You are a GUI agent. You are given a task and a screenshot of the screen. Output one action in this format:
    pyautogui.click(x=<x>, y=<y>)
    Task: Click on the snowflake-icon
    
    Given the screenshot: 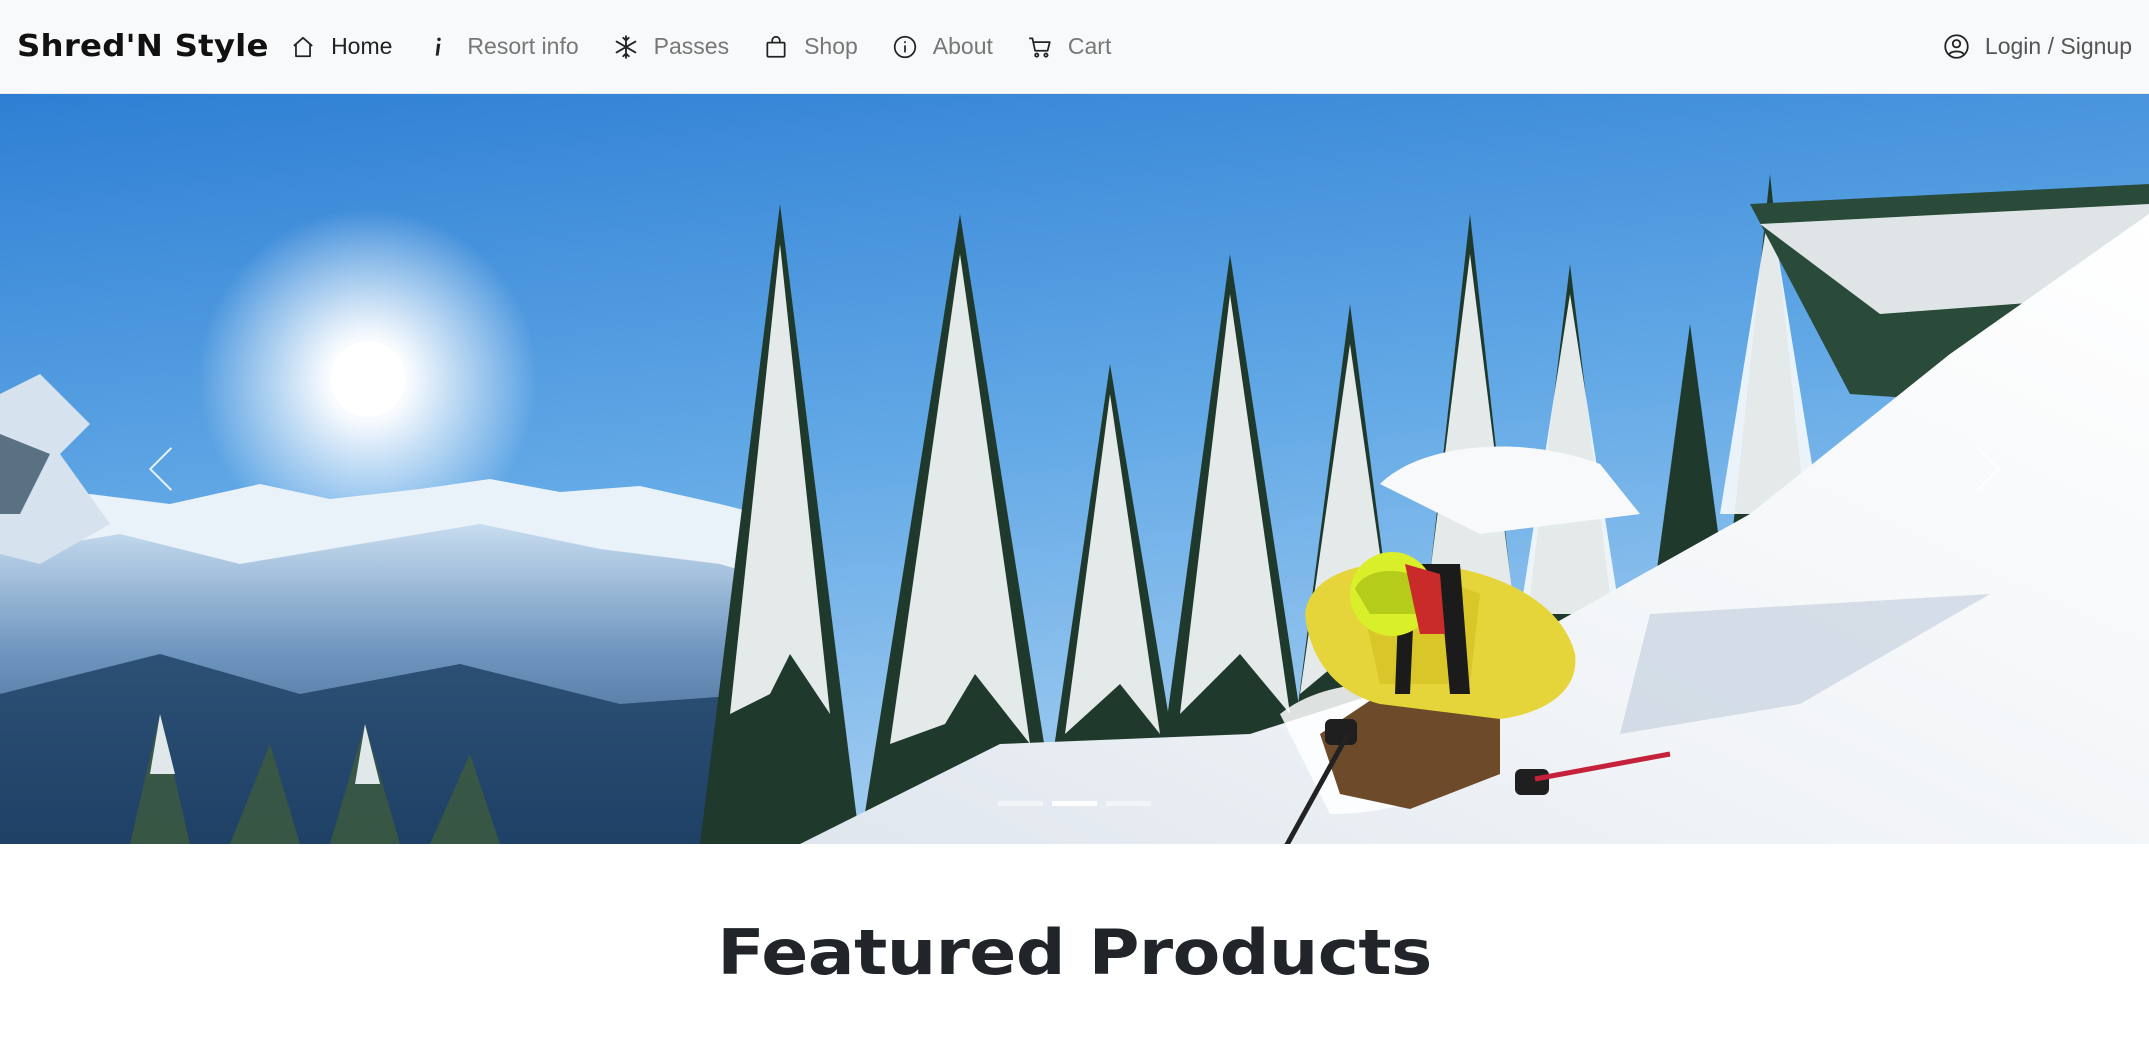 What is the action you would take?
    pyautogui.click(x=626, y=47)
    